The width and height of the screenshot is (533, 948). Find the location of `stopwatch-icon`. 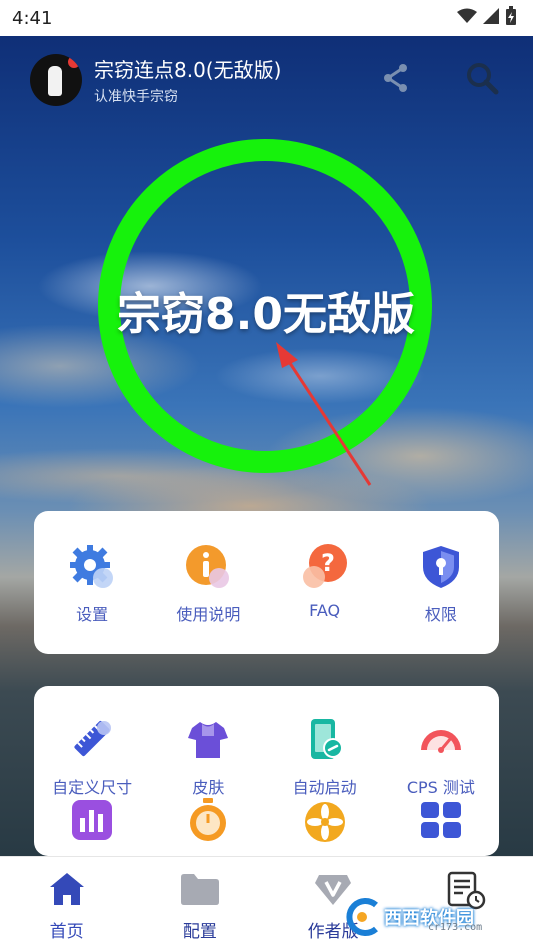

stopwatch-icon is located at coordinates (208, 820).